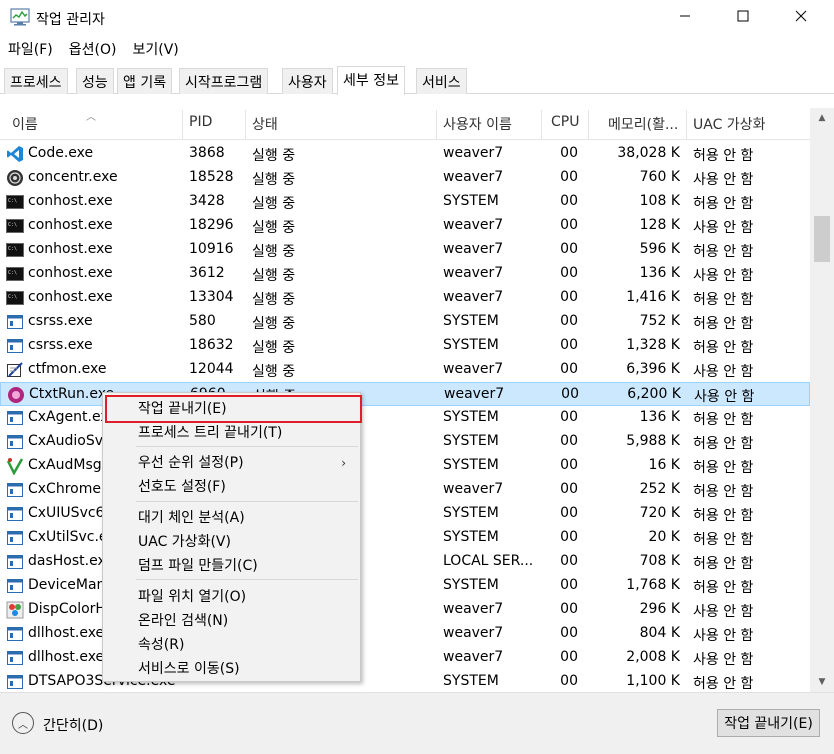 The height and width of the screenshot is (754, 834). I want to click on context-menu-item: 온라인 검색(N), so click(231, 621).